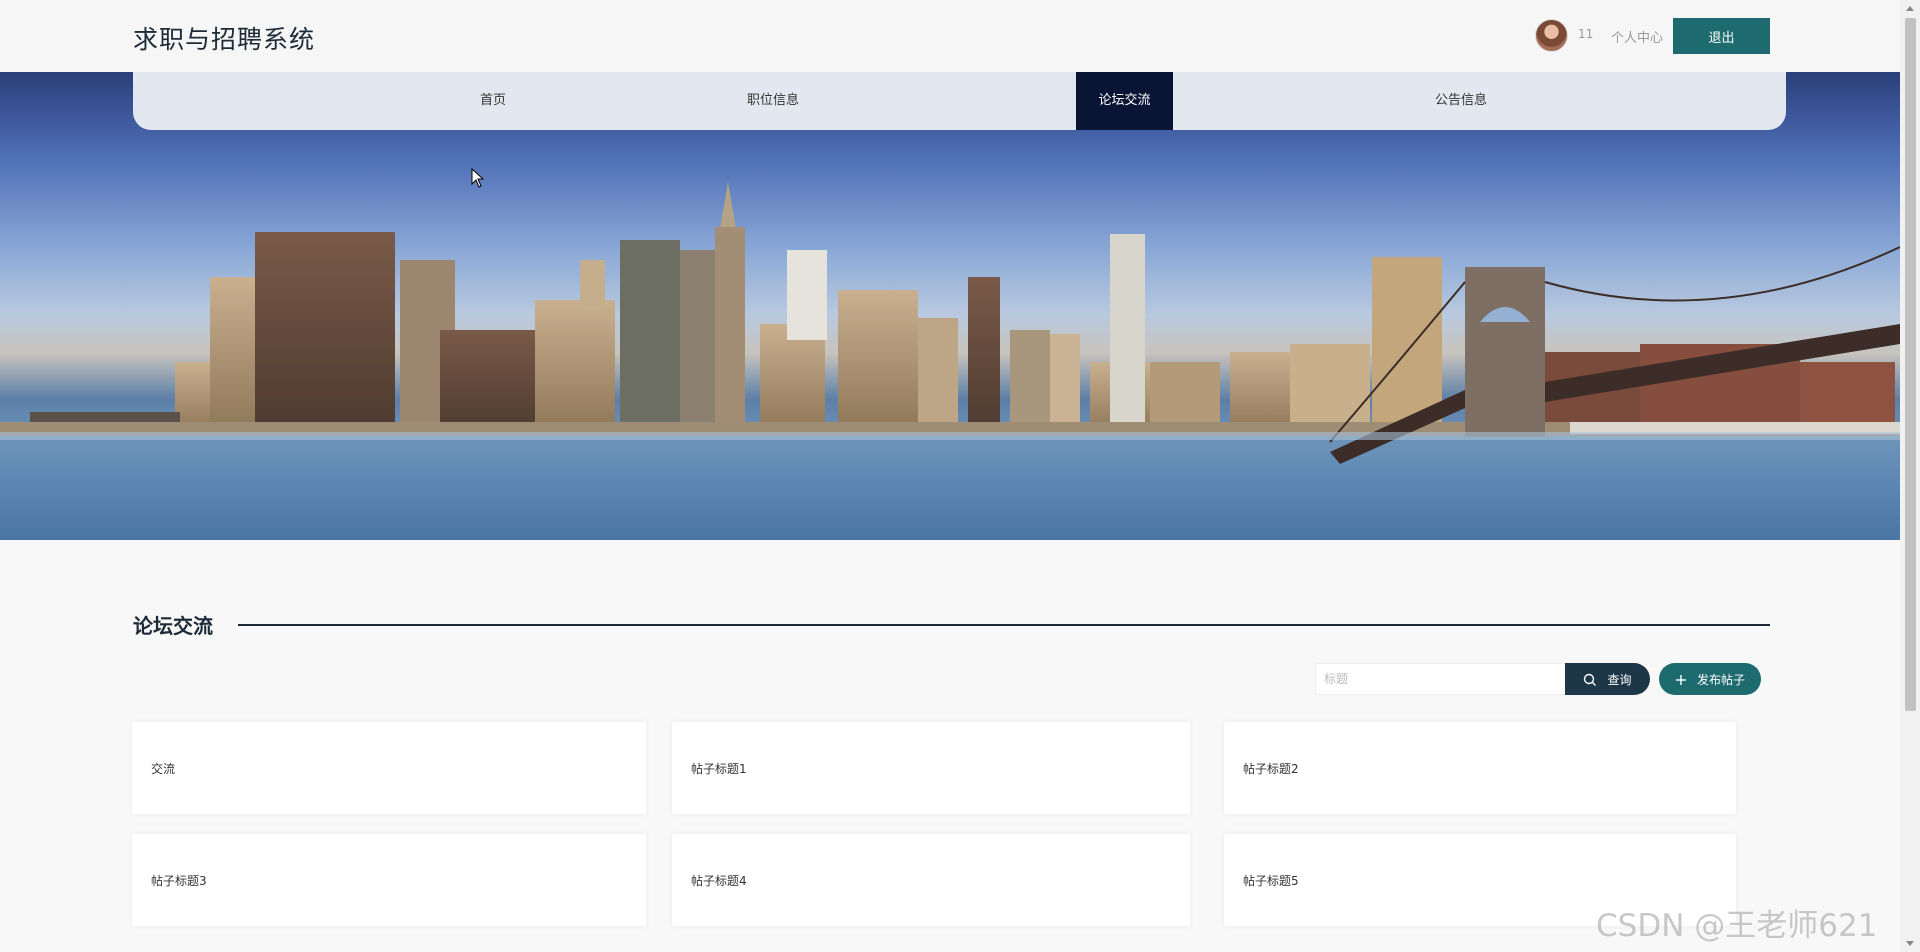  What do you see at coordinates (719, 769) in the screenshot?
I see `post-title: 帖子标题1` at bounding box center [719, 769].